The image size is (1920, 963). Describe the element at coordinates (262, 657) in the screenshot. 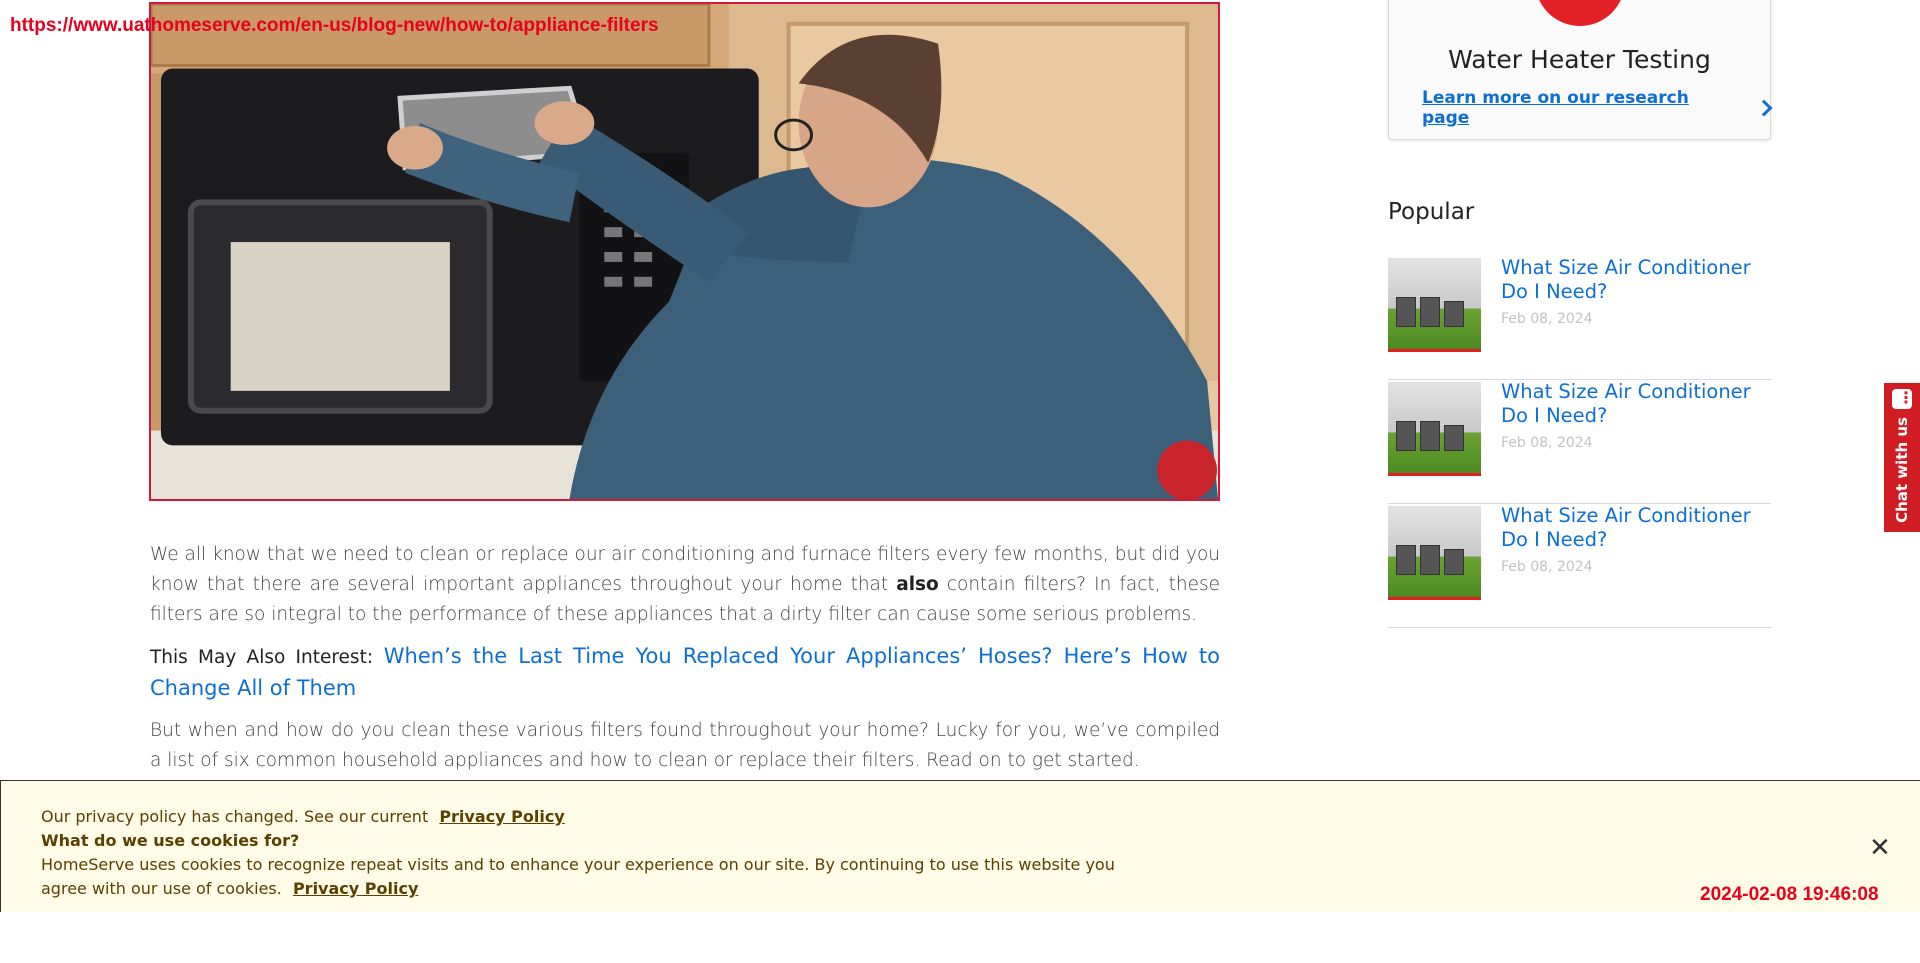

I see `also-interest-label: This May Also Interest:` at that location.